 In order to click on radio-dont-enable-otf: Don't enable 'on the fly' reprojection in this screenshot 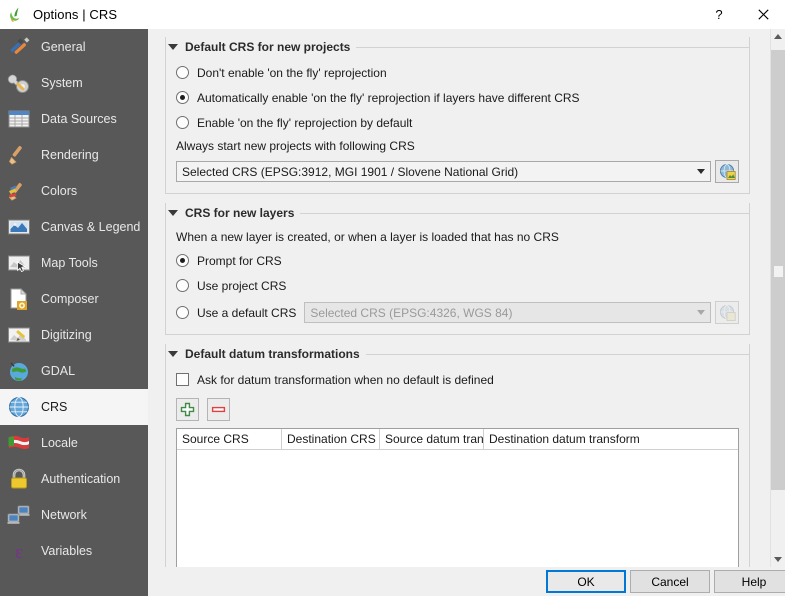, I will do `click(457, 72)`.